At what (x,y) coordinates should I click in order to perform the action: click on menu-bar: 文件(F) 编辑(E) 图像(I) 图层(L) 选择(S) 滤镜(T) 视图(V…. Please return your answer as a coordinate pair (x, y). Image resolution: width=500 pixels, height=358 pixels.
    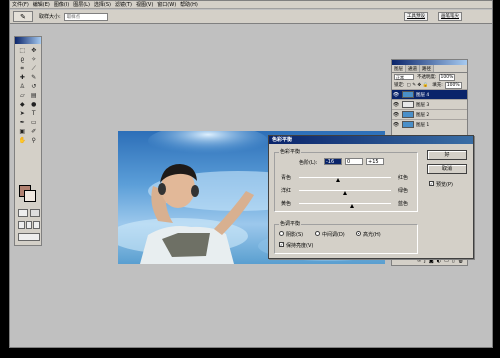
    Looking at the image, I should click on (251, 5).